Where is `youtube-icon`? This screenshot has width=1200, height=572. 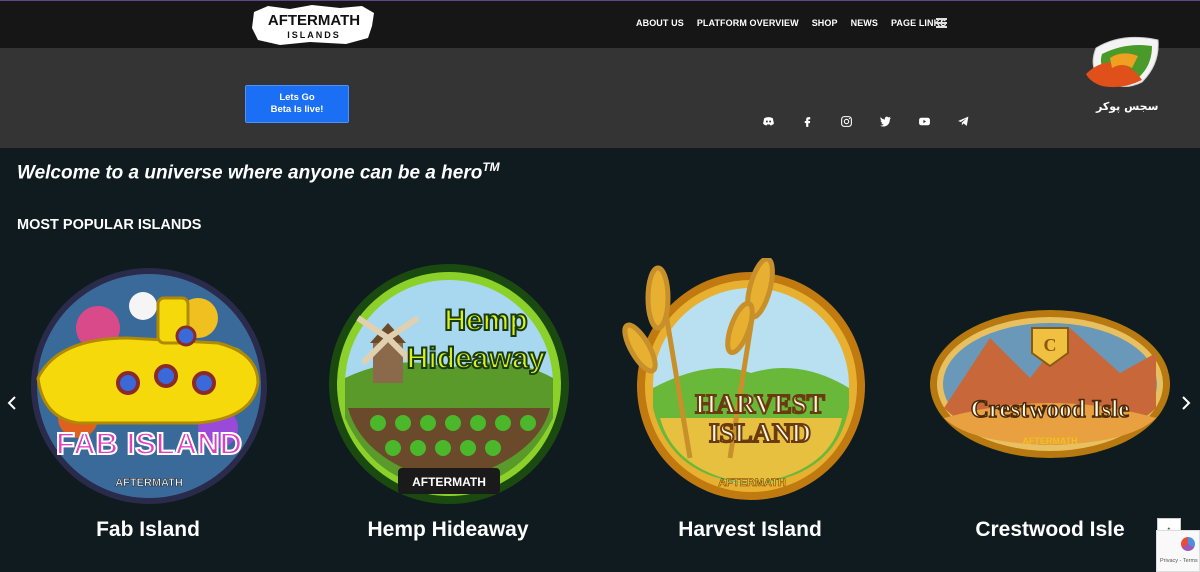 youtube-icon is located at coordinates (924, 121).